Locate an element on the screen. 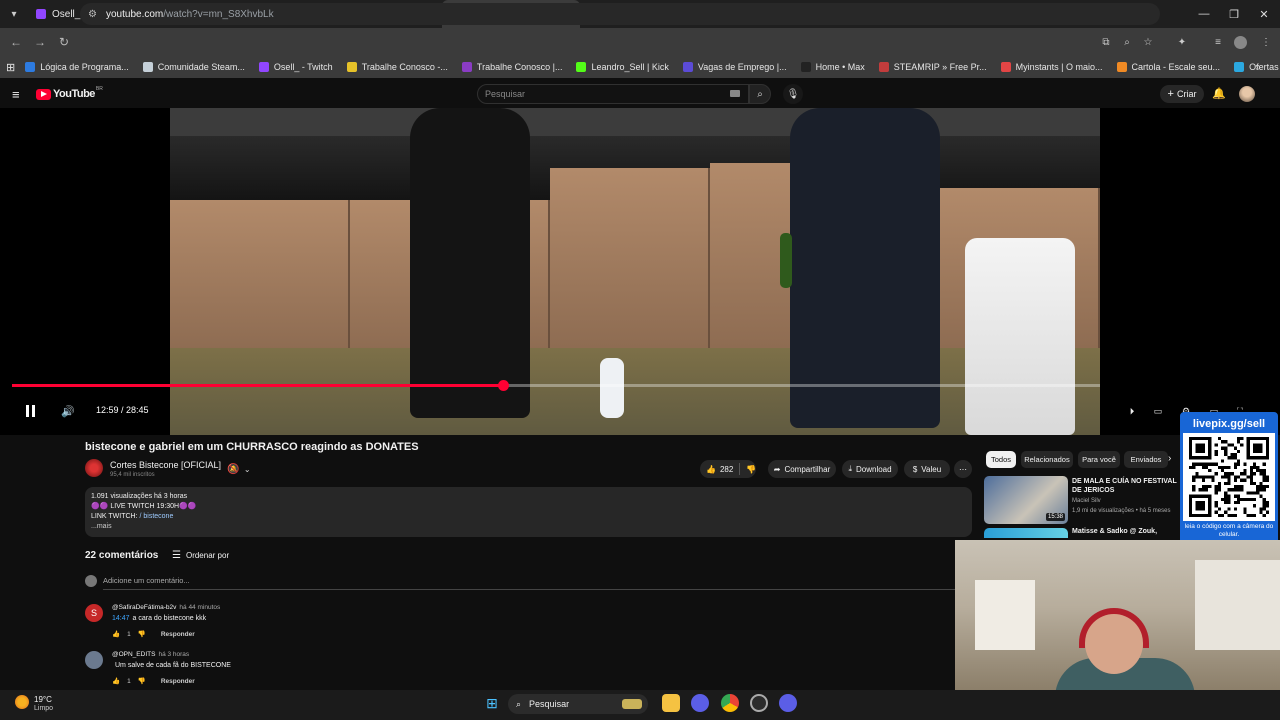  weather-icon is located at coordinates (22, 702).